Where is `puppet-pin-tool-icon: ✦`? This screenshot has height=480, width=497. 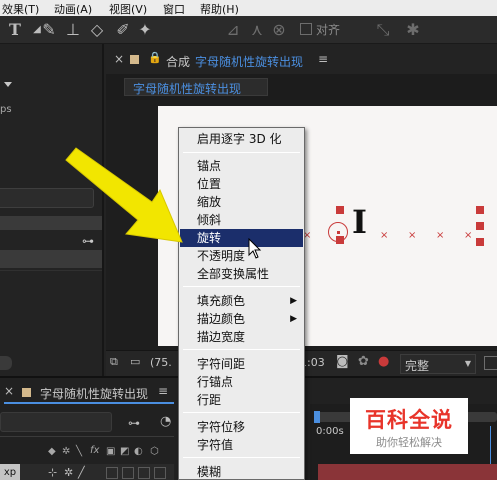 puppet-pin-tool-icon: ✦ is located at coordinates (145, 30).